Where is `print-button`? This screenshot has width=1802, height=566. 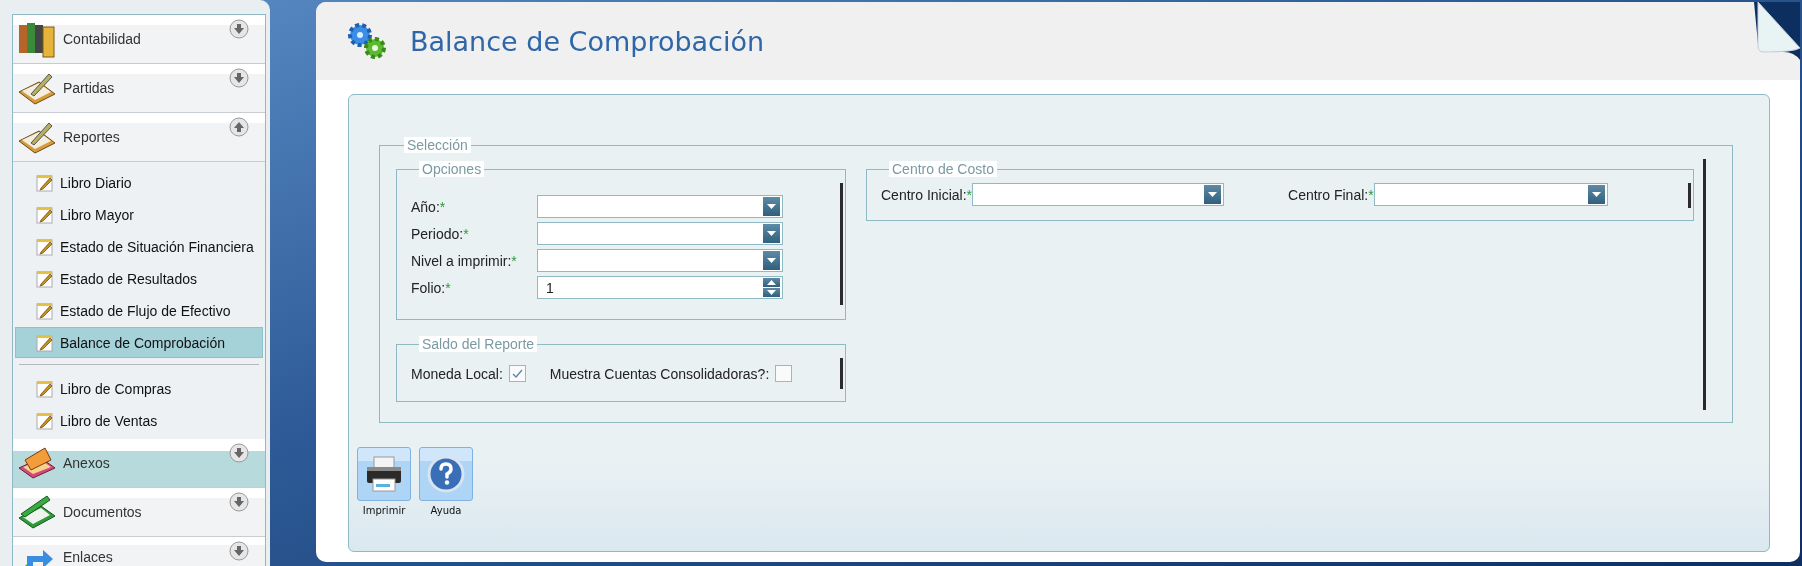
print-button is located at coordinates (384, 474).